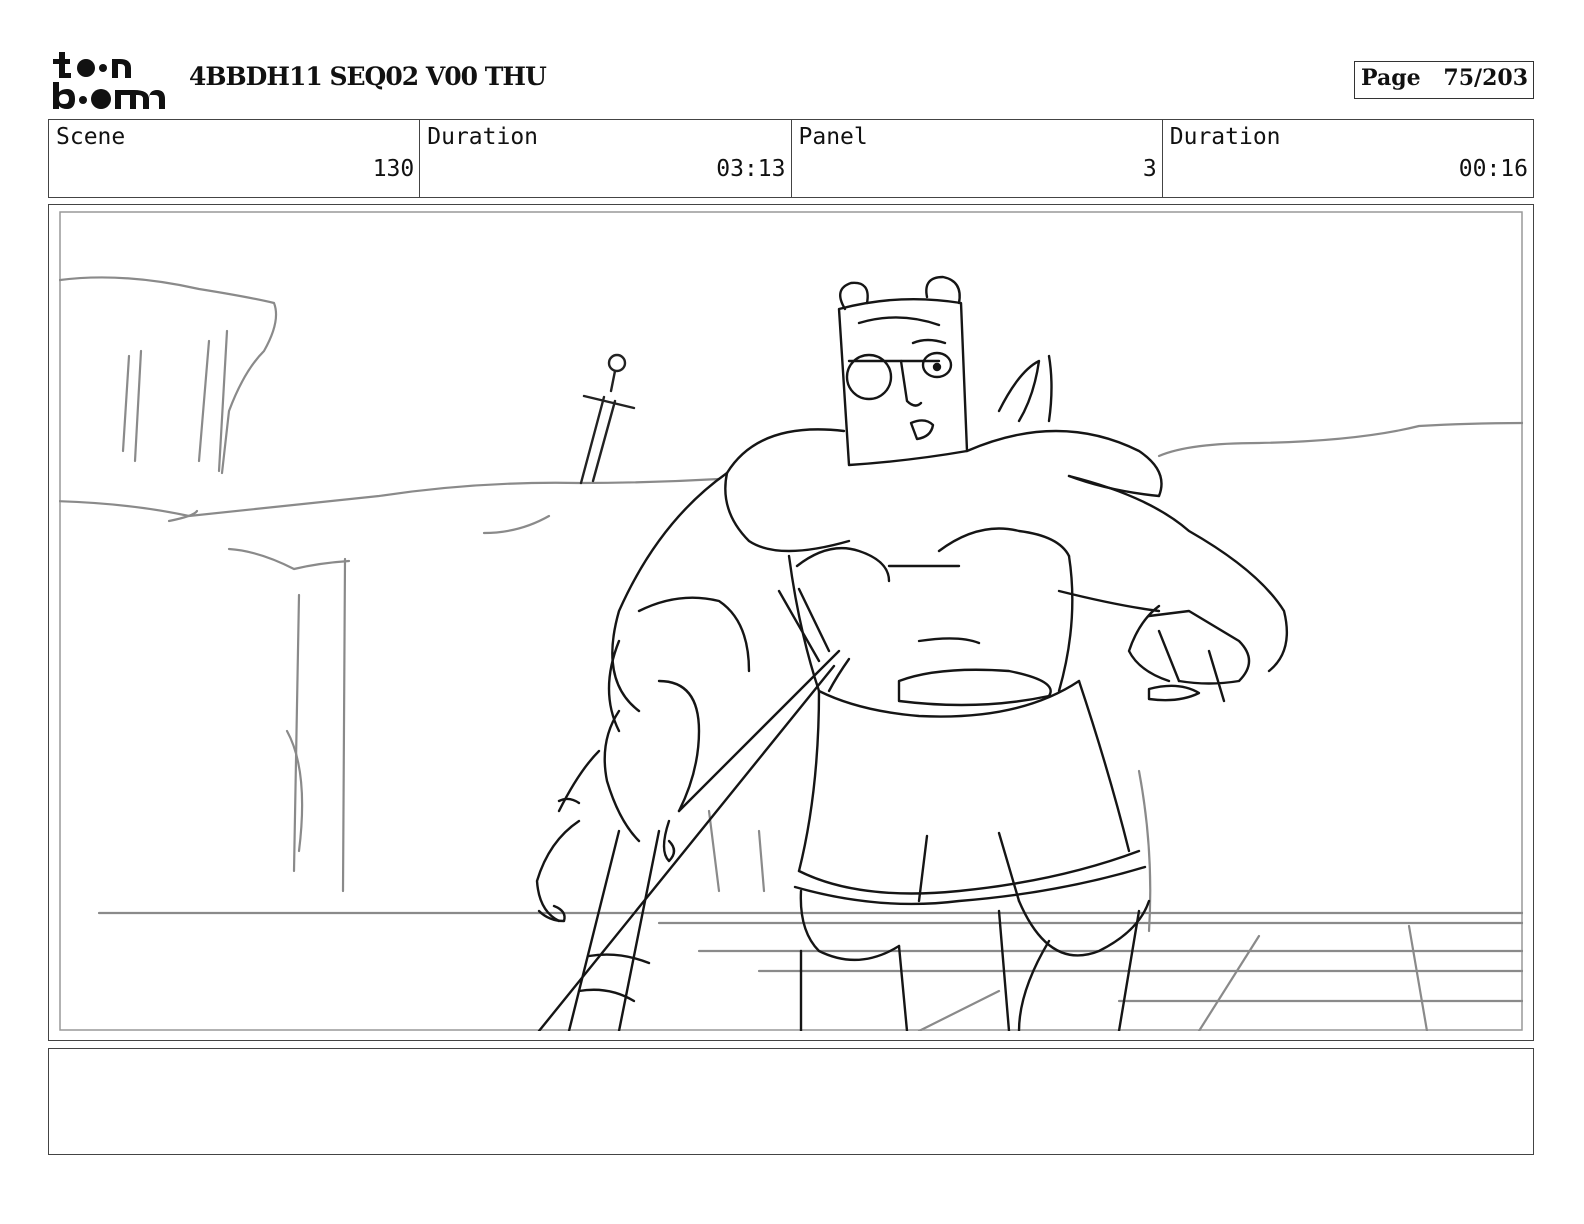 This screenshot has height=1224, width=1584. Describe the element at coordinates (483, 137) in the screenshot. I see `scene-duration-label: Duration` at that location.